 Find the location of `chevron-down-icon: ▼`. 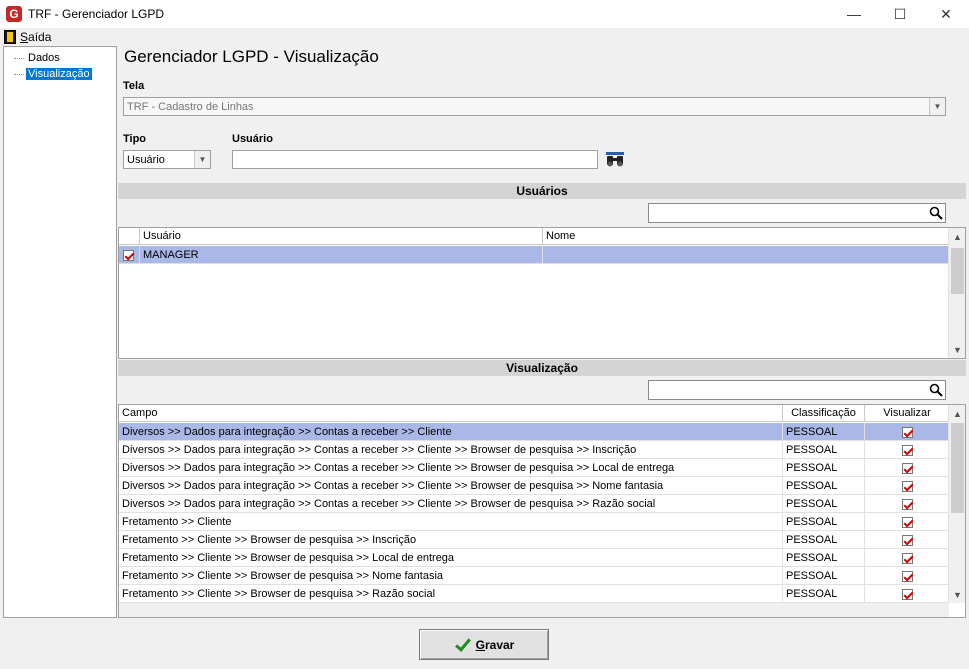

chevron-down-icon: ▼ is located at coordinates (202, 159).